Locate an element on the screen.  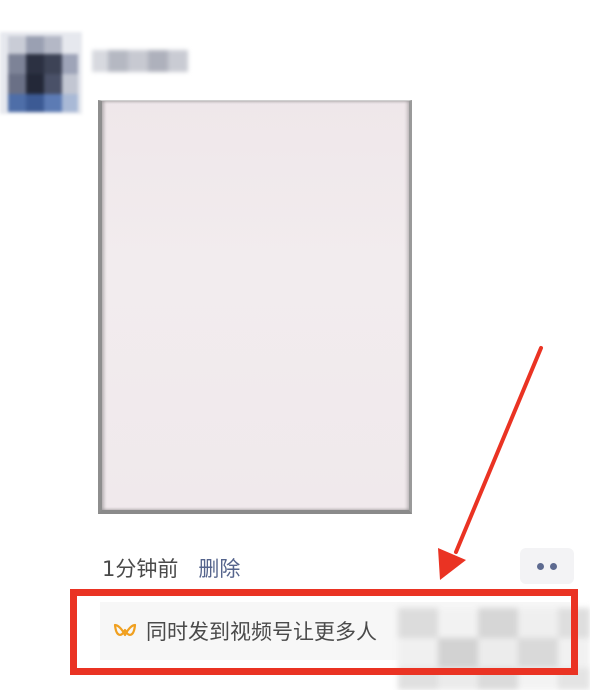
post-time: 1分钟前 is located at coordinates (140, 569).